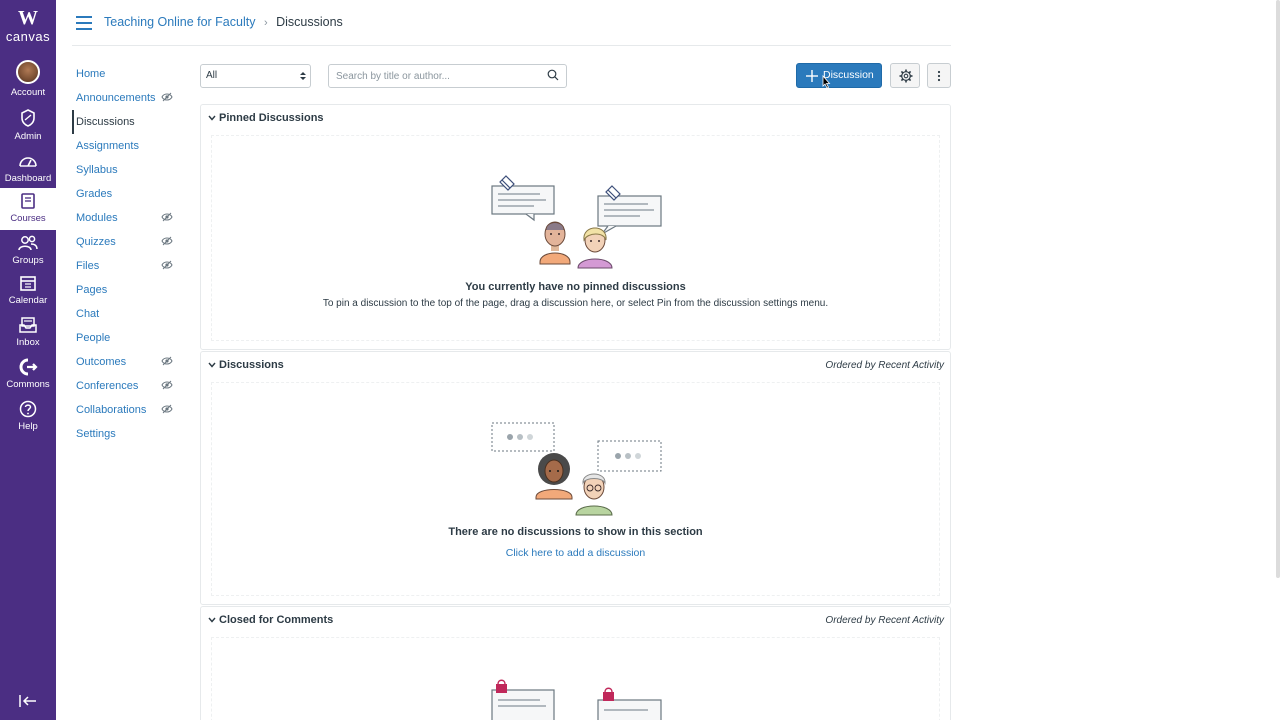  What do you see at coordinates (511, 45) in the screenshot?
I see `header-divider` at bounding box center [511, 45].